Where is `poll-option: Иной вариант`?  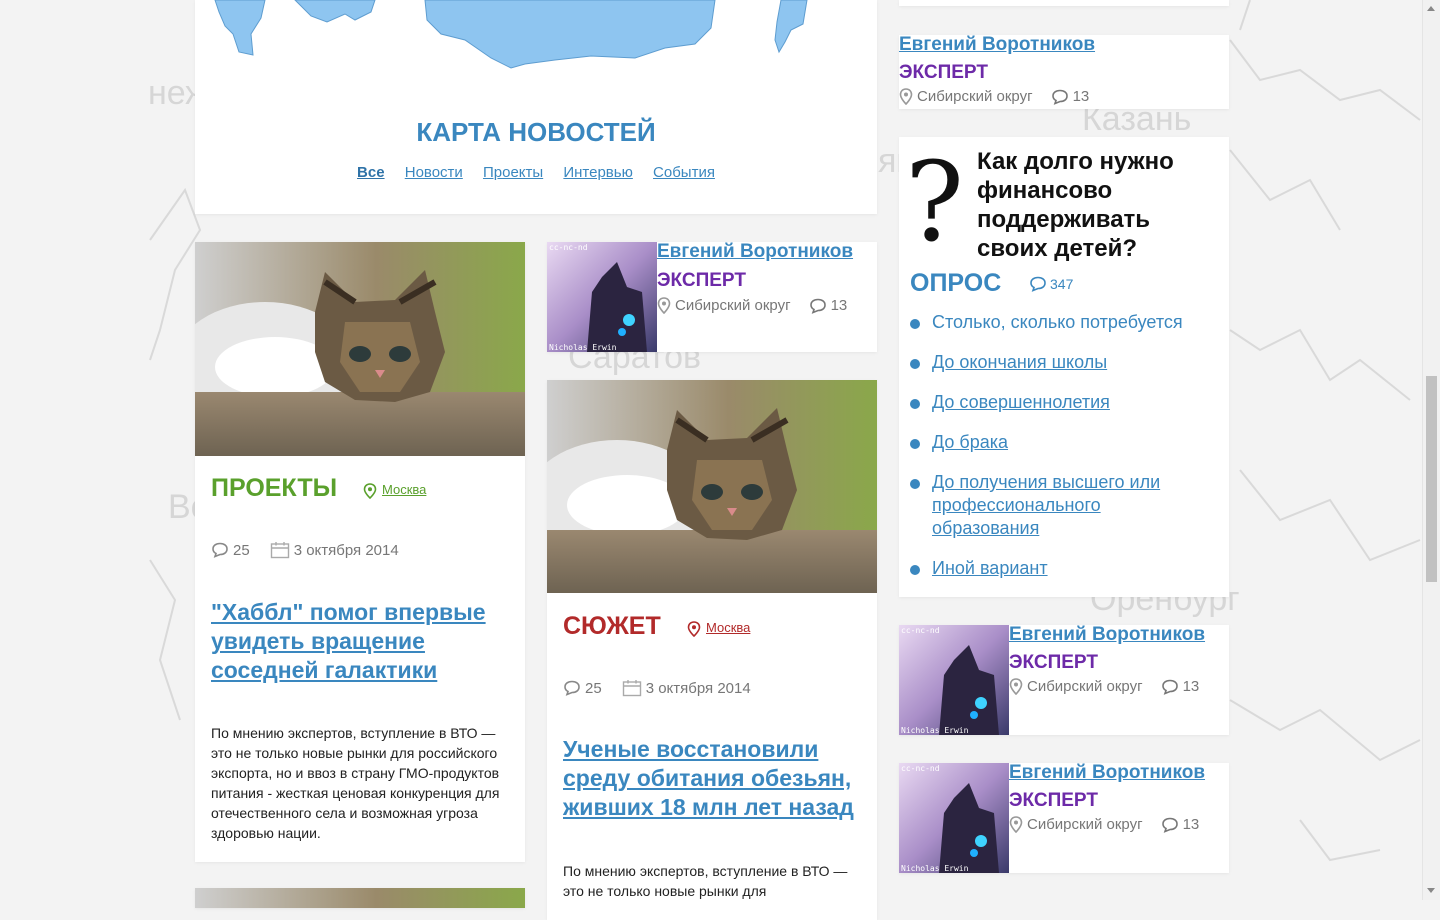 poll-option: Иной вариант is located at coordinates (1060, 568).